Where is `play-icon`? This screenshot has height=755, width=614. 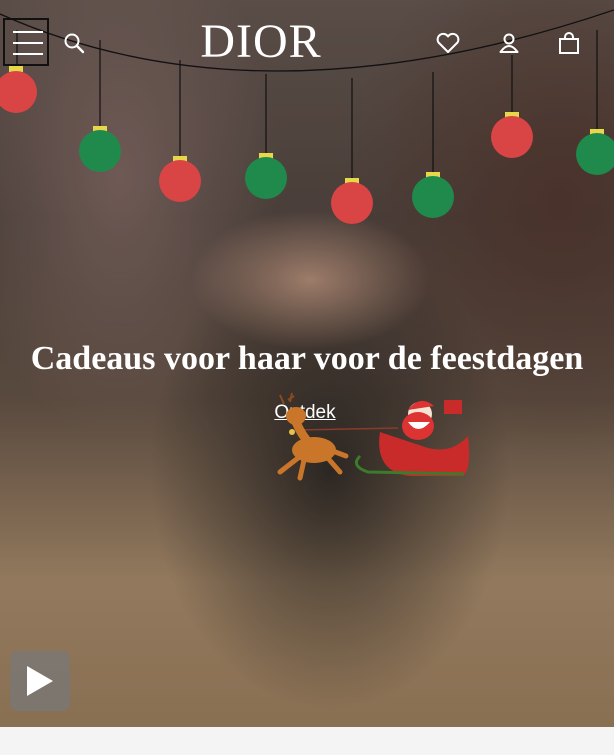
play-icon is located at coordinates (40, 681).